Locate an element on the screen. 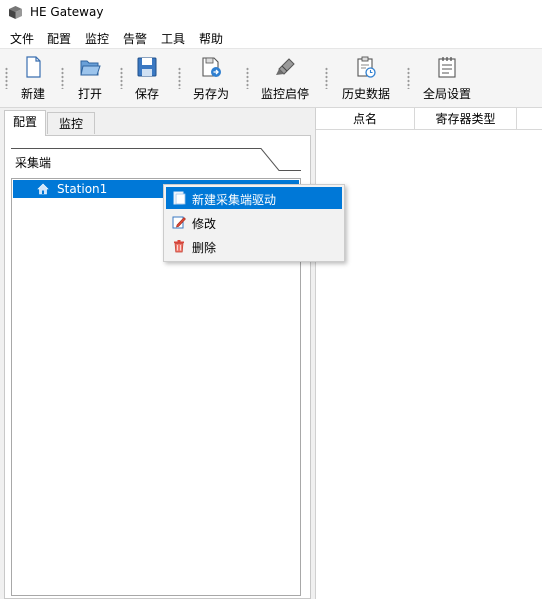 The width and height of the screenshot is (542, 599). save-button: 保存 is located at coordinates (147, 79).